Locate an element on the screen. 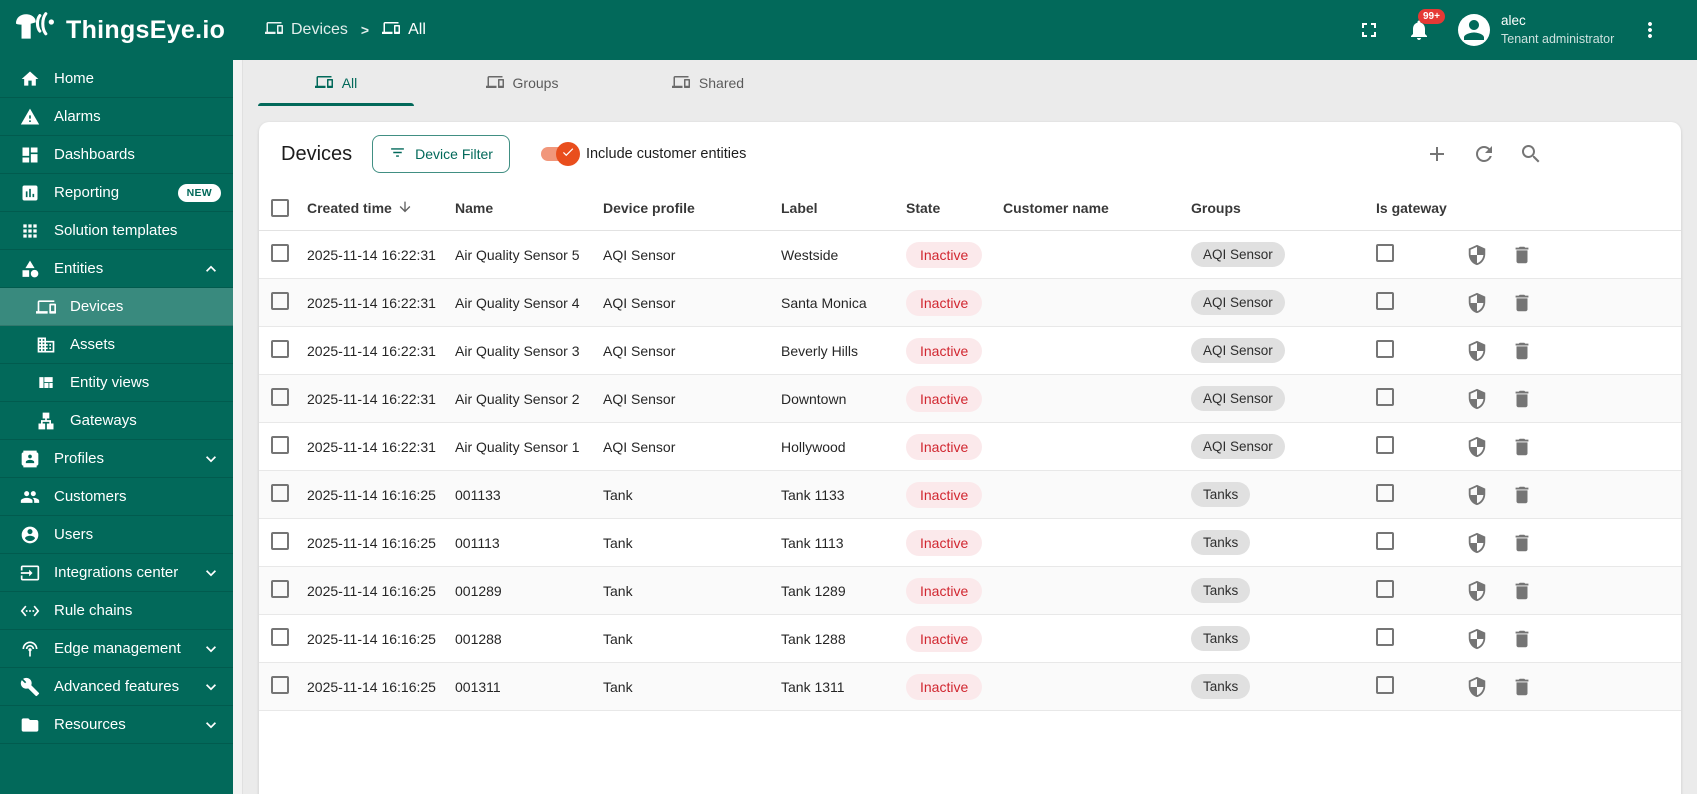 The image size is (1697, 794). sidebar-item-entities: Entities is located at coordinates (116, 269).